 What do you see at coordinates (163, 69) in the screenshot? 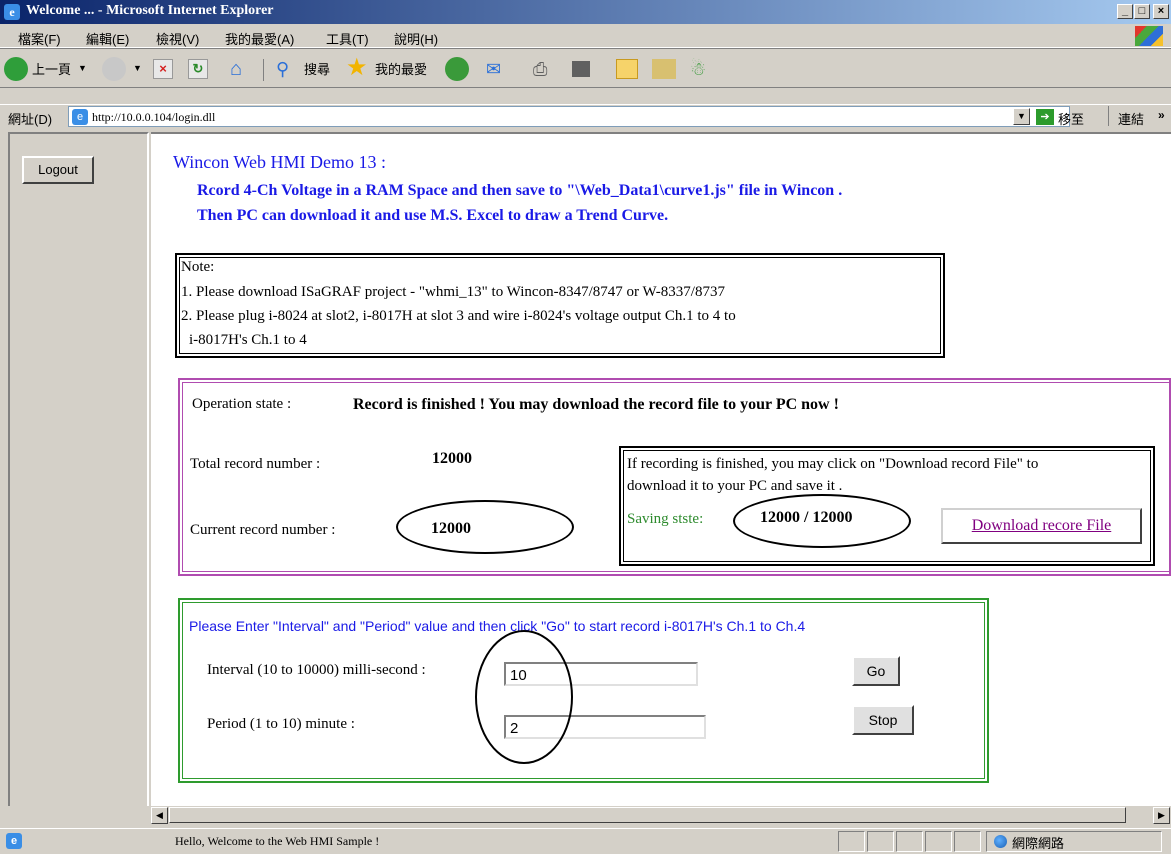
I see `stop-icon: ×` at bounding box center [163, 69].